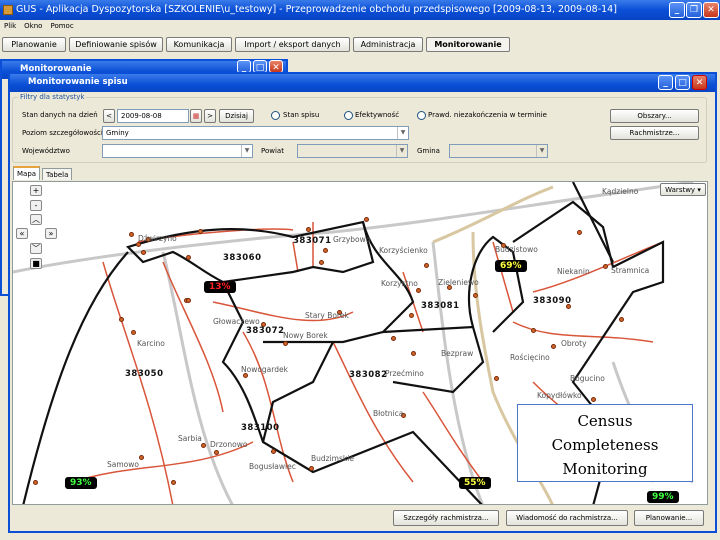 This screenshot has height=540, width=720. I want to click on menu-file: Plik, so click(10, 26).